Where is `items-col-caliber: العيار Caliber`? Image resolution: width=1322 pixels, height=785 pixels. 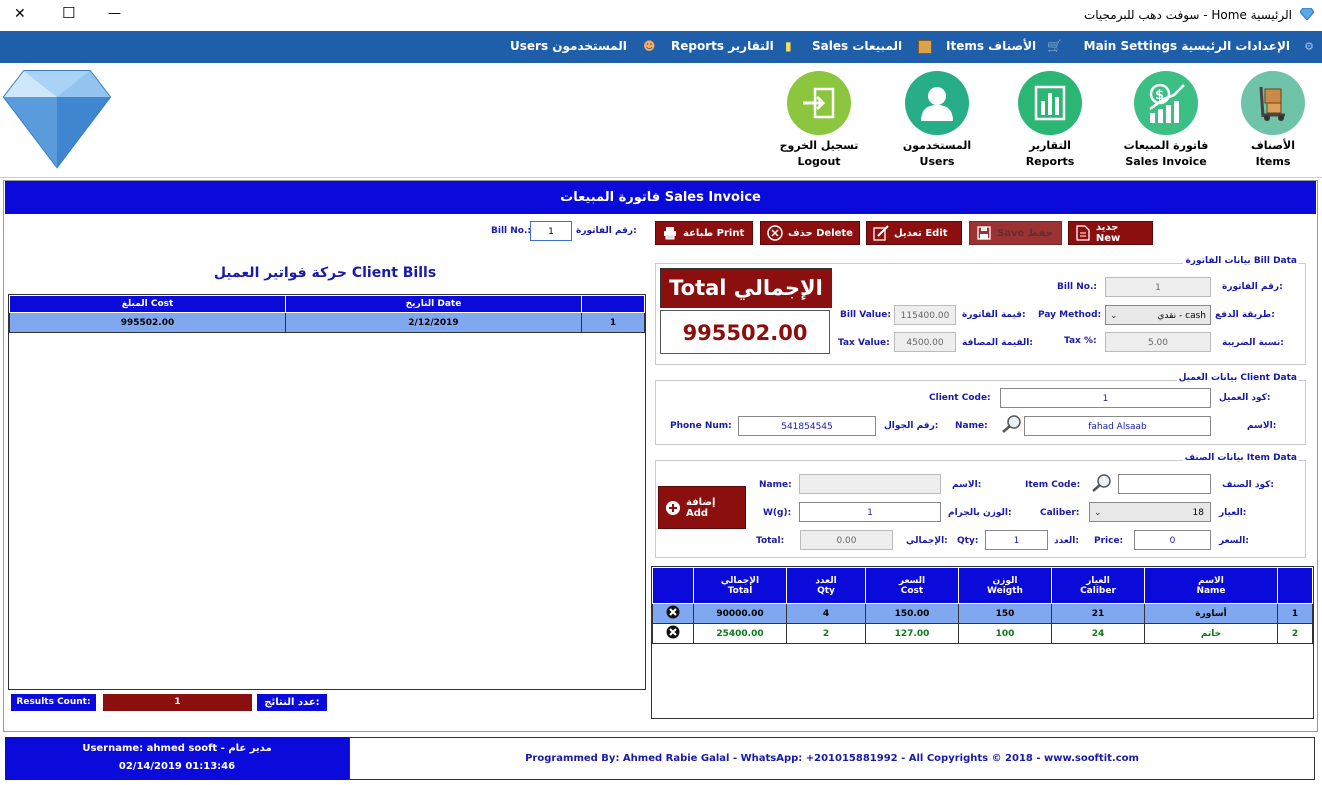
items-col-caliber: العيار Caliber is located at coordinates (1098, 585).